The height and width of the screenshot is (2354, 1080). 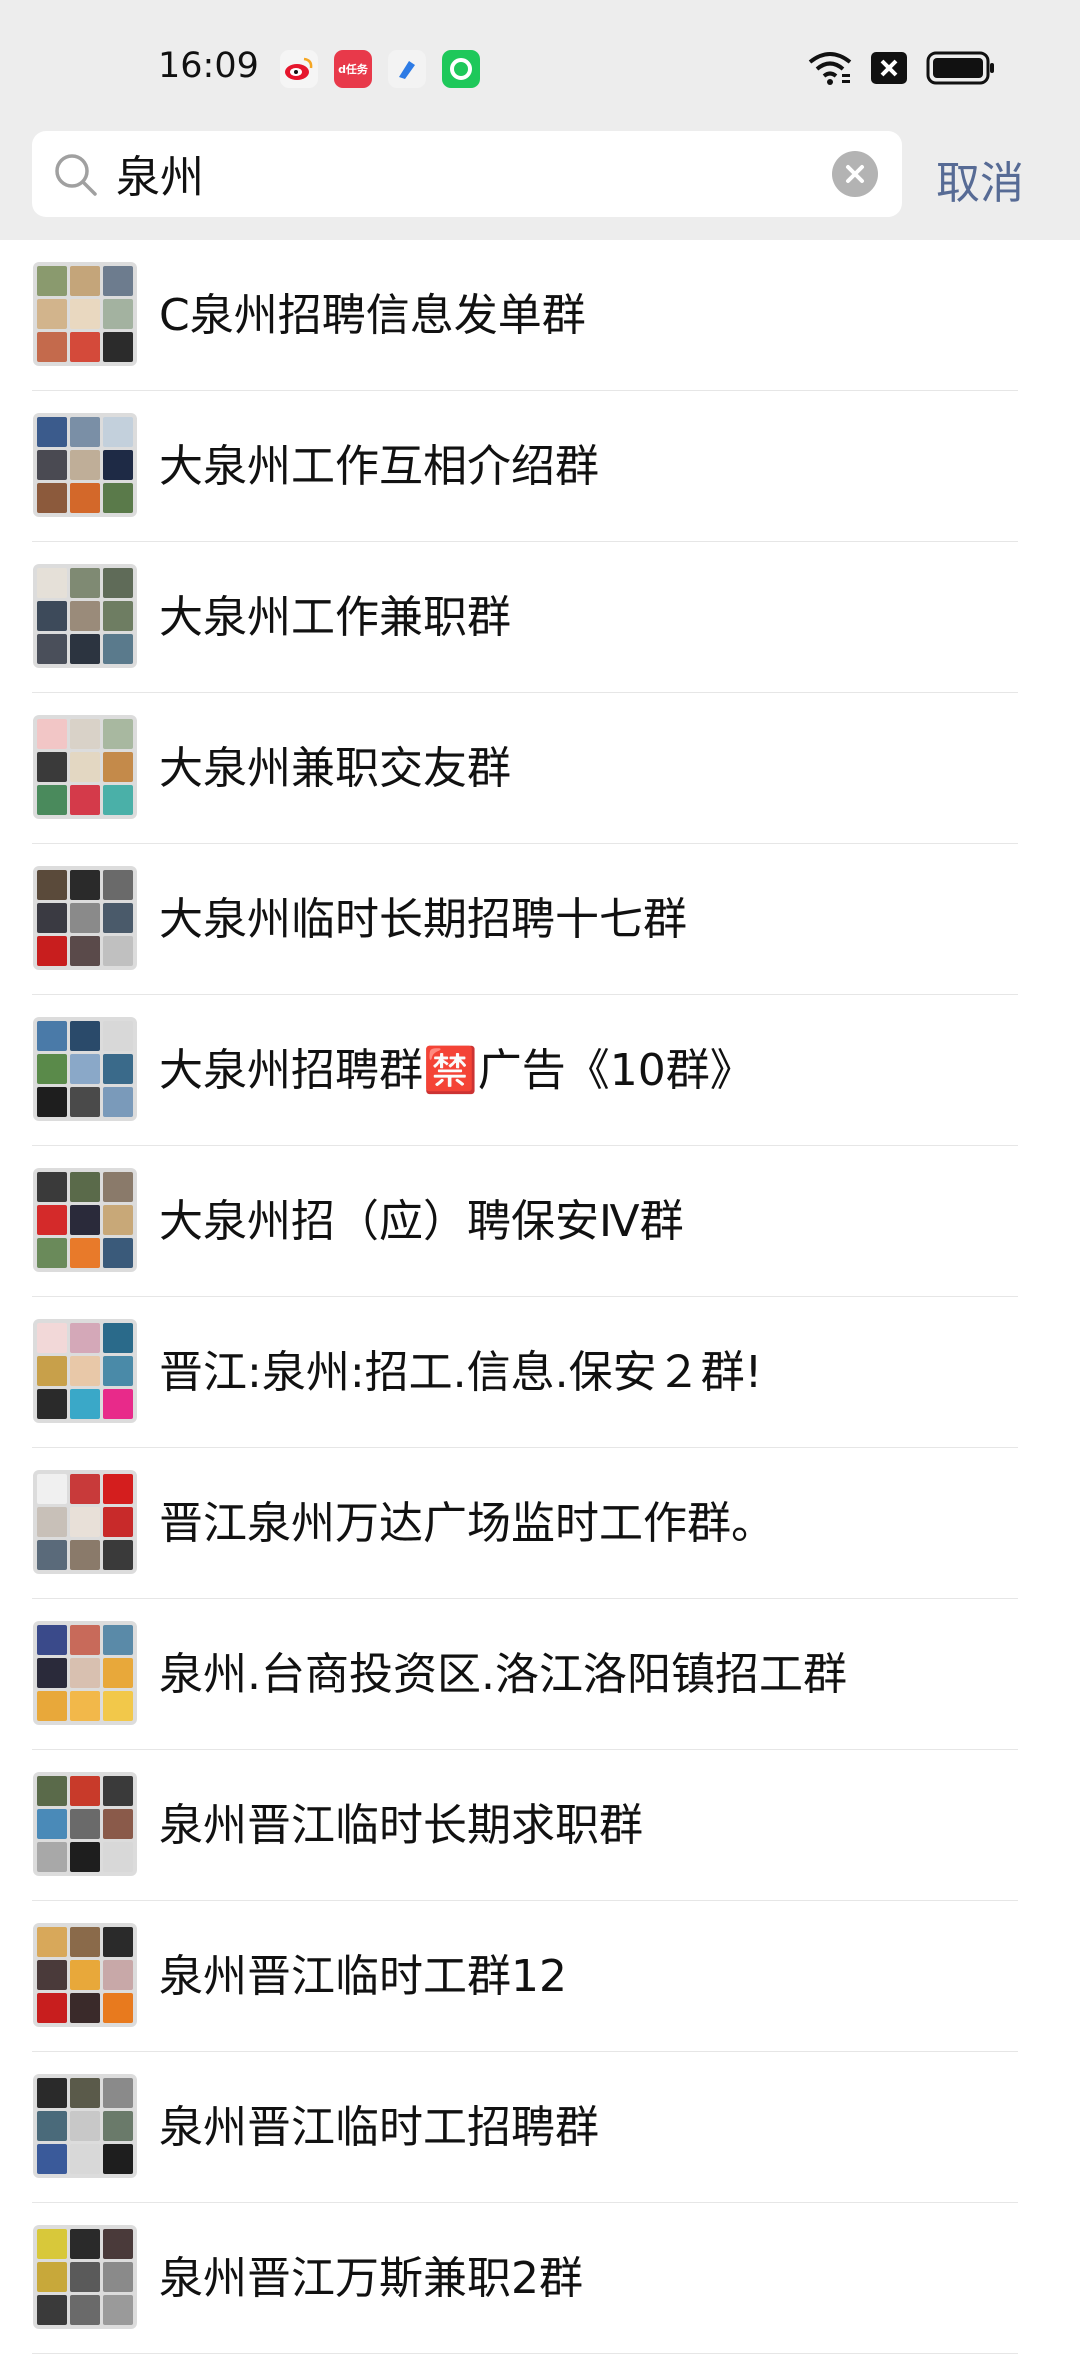 What do you see at coordinates (372, 315) in the screenshot?
I see `group-name: C泉州招聘信息发单群` at bounding box center [372, 315].